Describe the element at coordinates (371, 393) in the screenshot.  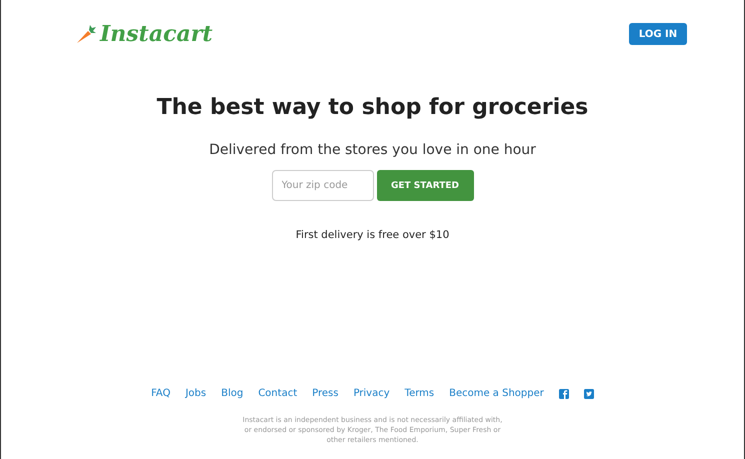
I see `footer-link: Privacy` at that location.